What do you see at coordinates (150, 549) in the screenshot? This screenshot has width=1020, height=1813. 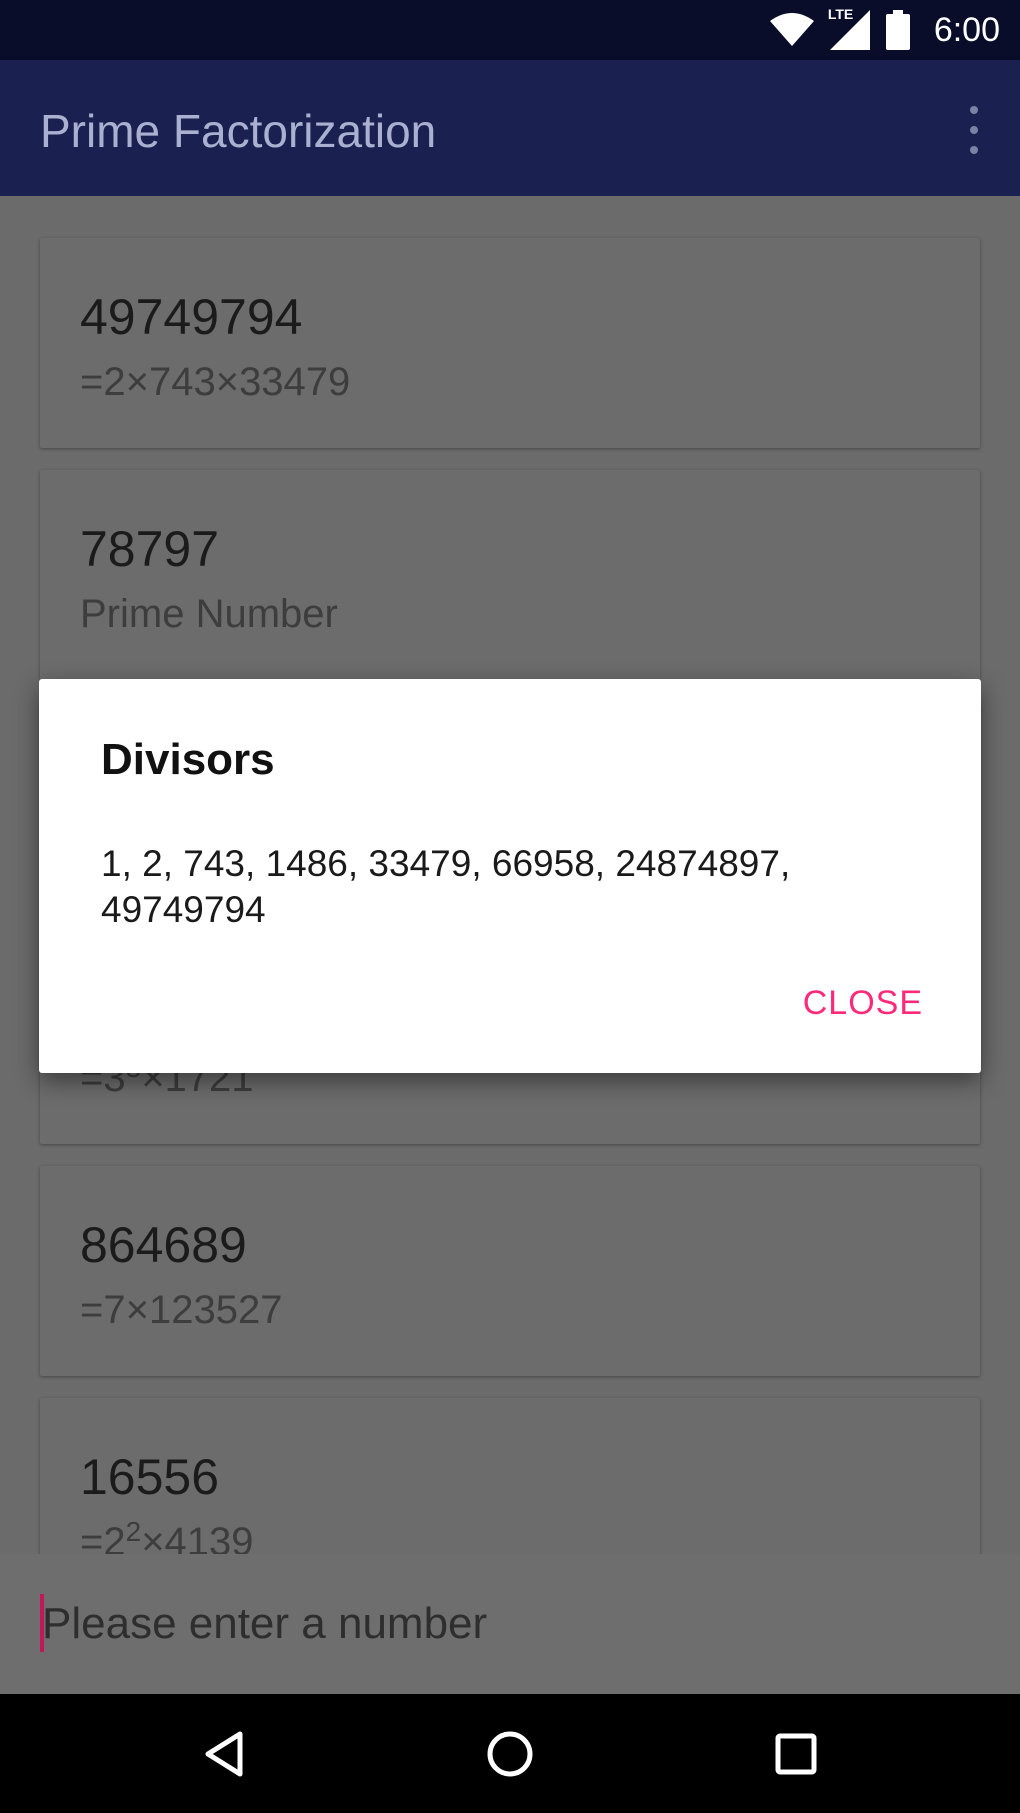 I see `item-number: 78797` at bounding box center [150, 549].